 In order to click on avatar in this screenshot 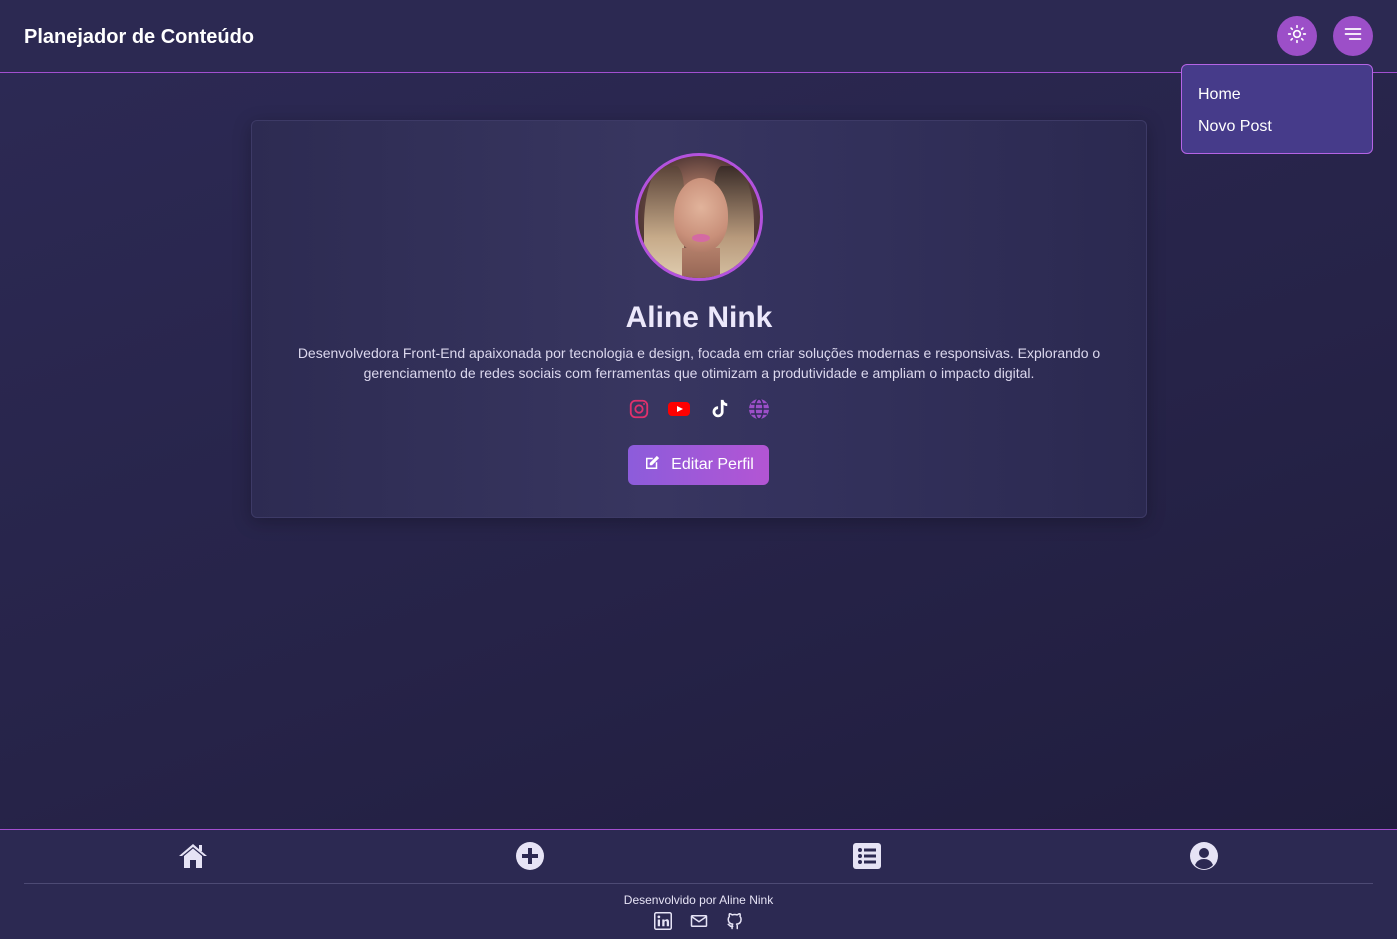, I will do `click(699, 217)`.